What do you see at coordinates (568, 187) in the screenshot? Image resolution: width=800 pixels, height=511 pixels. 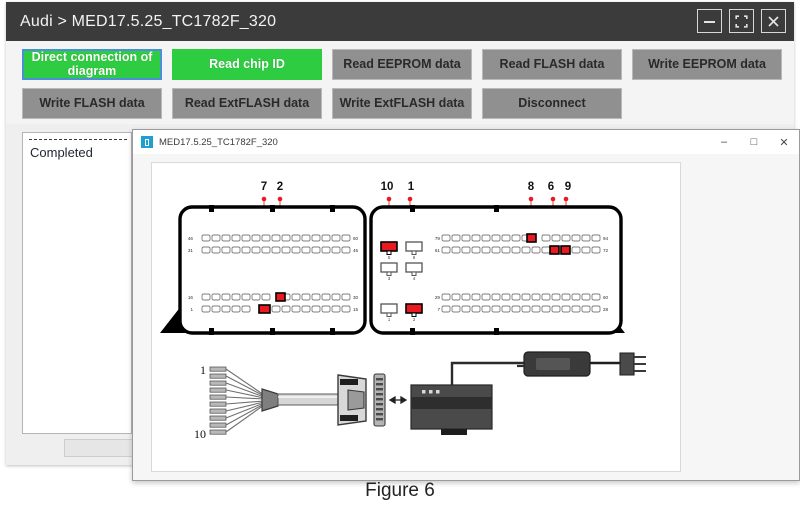 I see `callout-label-9: 9` at bounding box center [568, 187].